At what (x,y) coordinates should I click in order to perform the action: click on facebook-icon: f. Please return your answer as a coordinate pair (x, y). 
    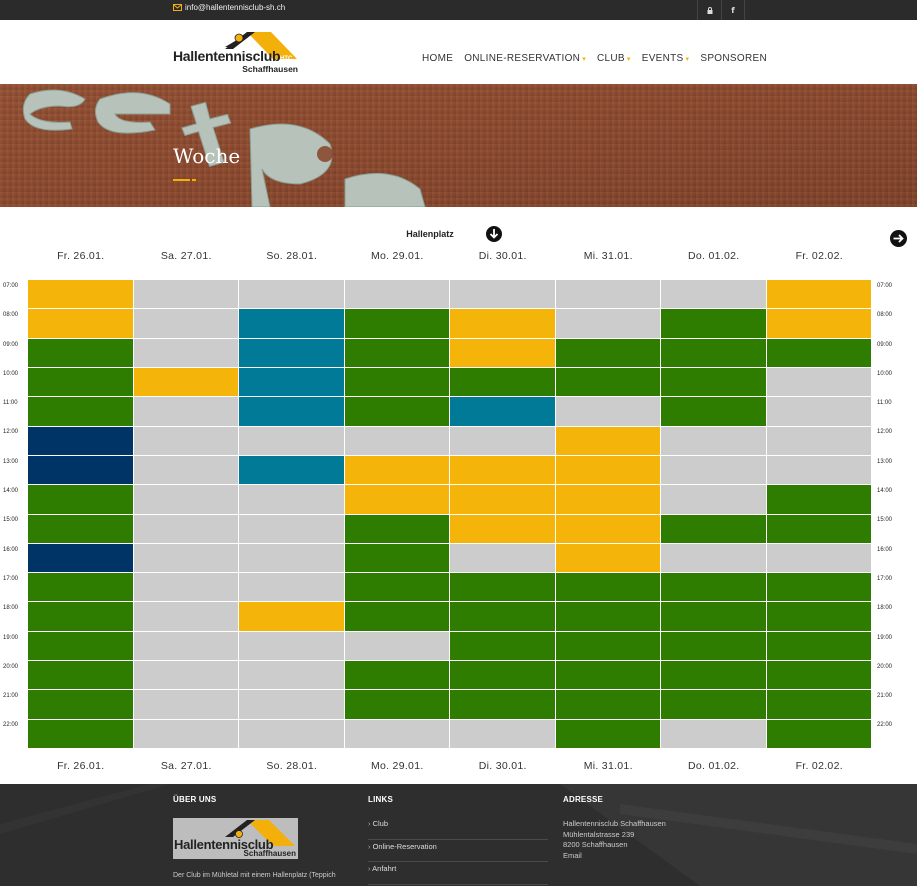
    Looking at the image, I should click on (733, 10).